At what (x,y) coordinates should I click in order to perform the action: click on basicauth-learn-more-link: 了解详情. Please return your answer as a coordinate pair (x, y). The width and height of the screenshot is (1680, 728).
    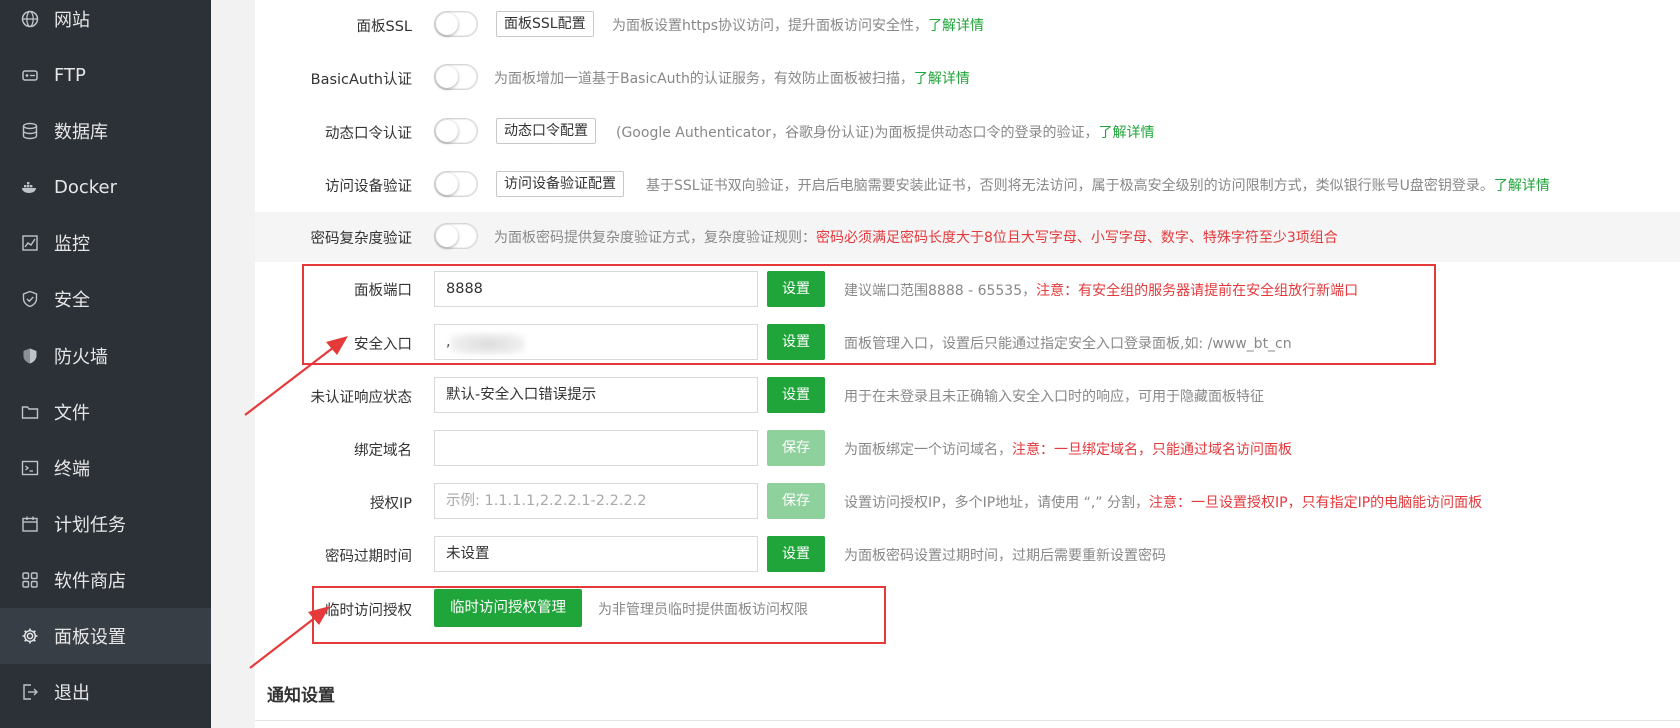
    Looking at the image, I should click on (942, 79).